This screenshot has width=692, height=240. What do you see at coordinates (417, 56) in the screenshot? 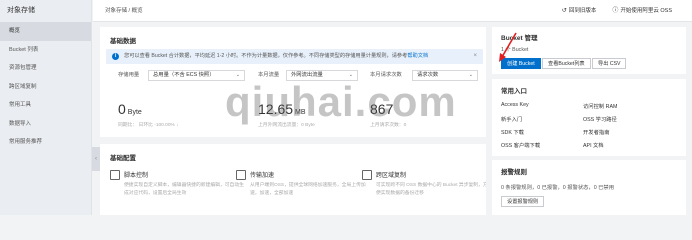
I see `help-doc-link: 帮助文档` at bounding box center [417, 56].